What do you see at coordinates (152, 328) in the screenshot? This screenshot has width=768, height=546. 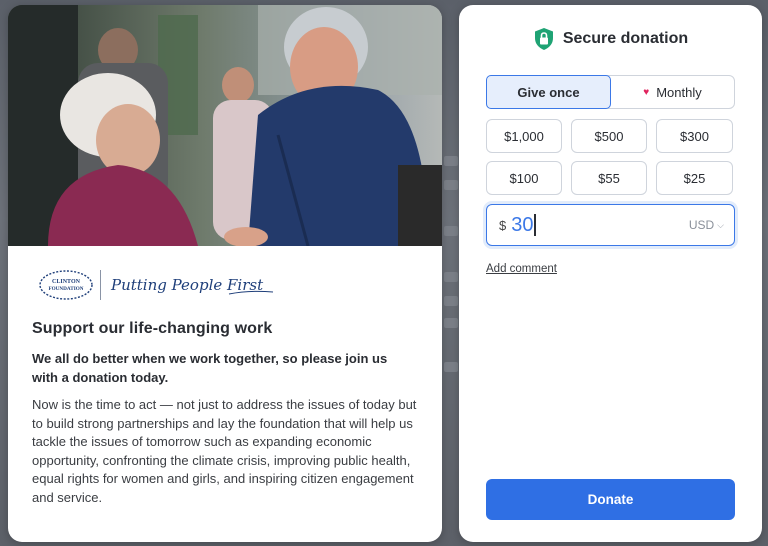 I see `campaign-headline: Support our life-changing work` at bounding box center [152, 328].